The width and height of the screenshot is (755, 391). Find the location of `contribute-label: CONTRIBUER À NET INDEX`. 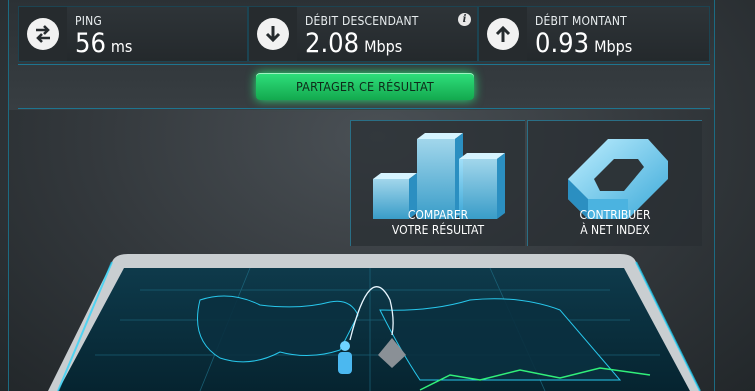

contribute-label: CONTRIBUER À NET INDEX is located at coordinates (615, 223).